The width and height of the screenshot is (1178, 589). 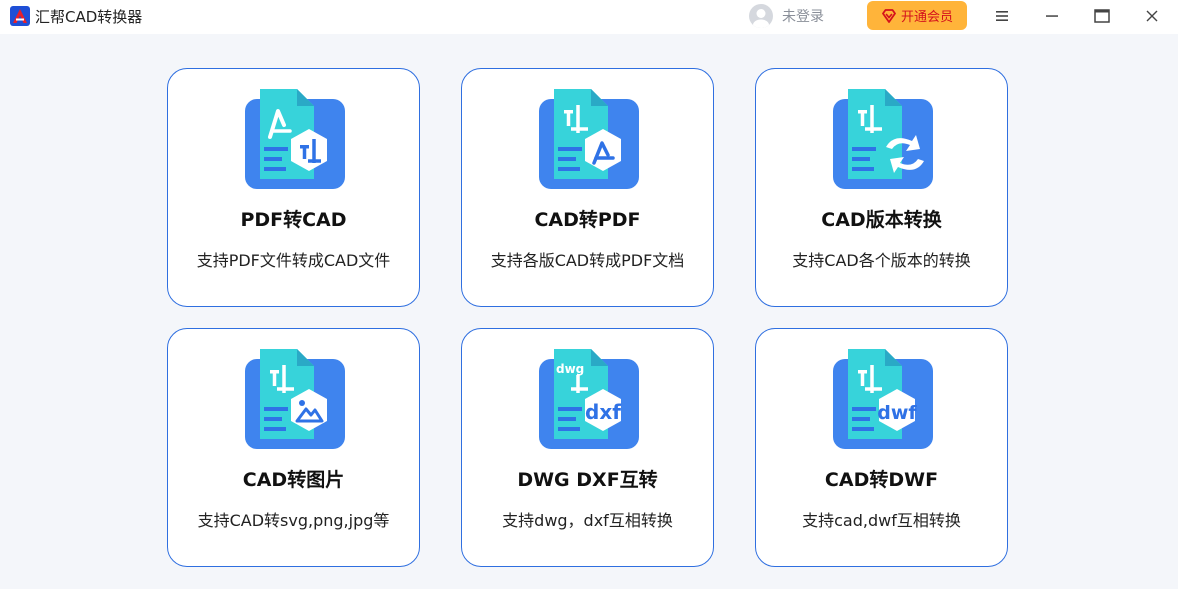 I want to click on card-pdf-to-cad: PDF转CAD 支持PDF文件转成CAD文件, so click(x=293, y=187).